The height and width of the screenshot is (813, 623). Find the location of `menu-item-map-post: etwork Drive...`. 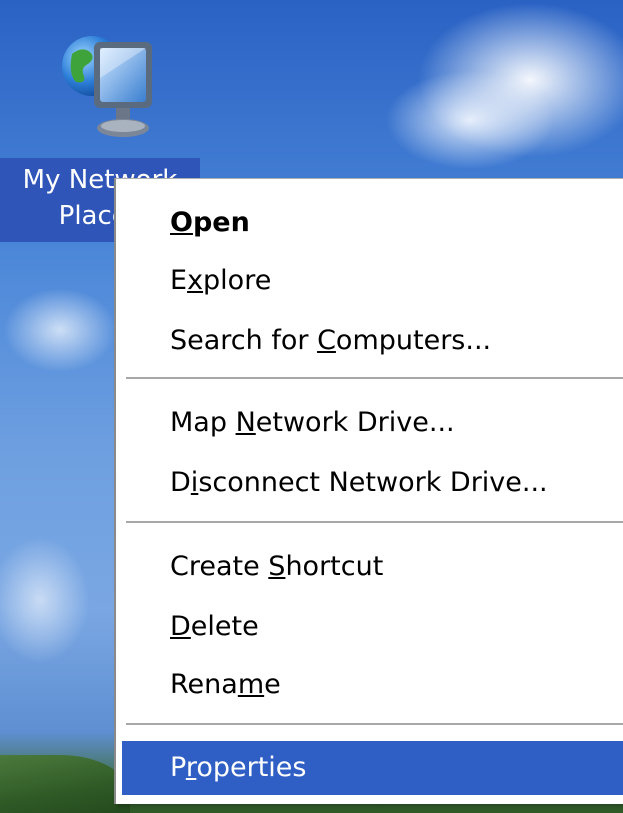

menu-item-map-post: etwork Drive... is located at coordinates (355, 422).